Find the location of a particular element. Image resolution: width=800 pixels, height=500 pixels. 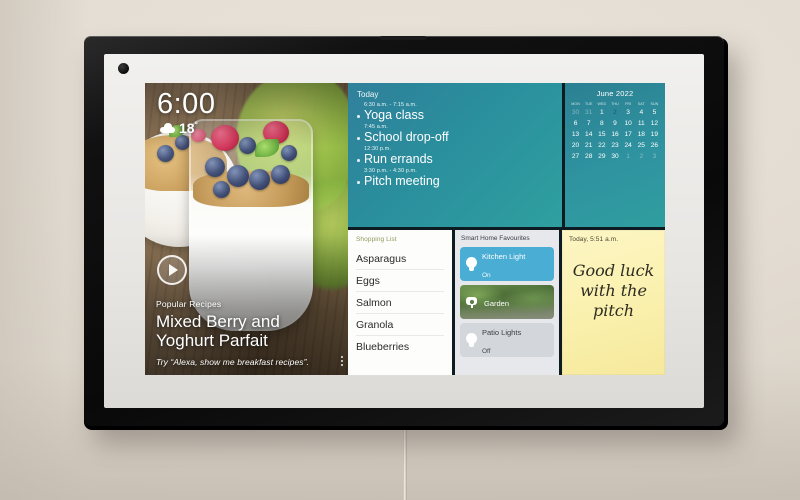

front-camera-icon is located at coordinates (123, 68).